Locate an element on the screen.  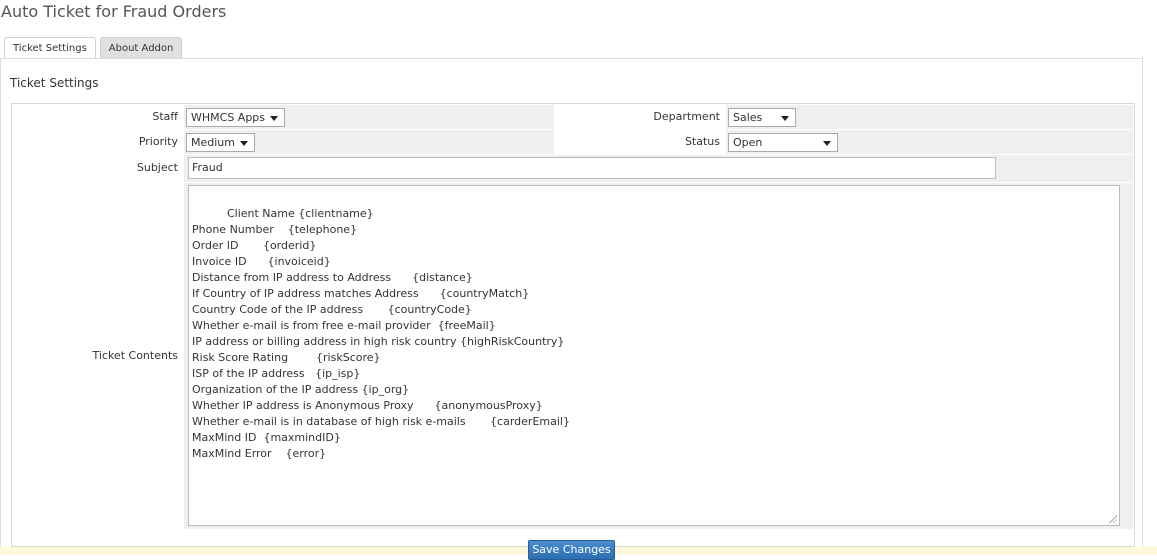
staff-value: WHMCS Apps is located at coordinates (228, 117).